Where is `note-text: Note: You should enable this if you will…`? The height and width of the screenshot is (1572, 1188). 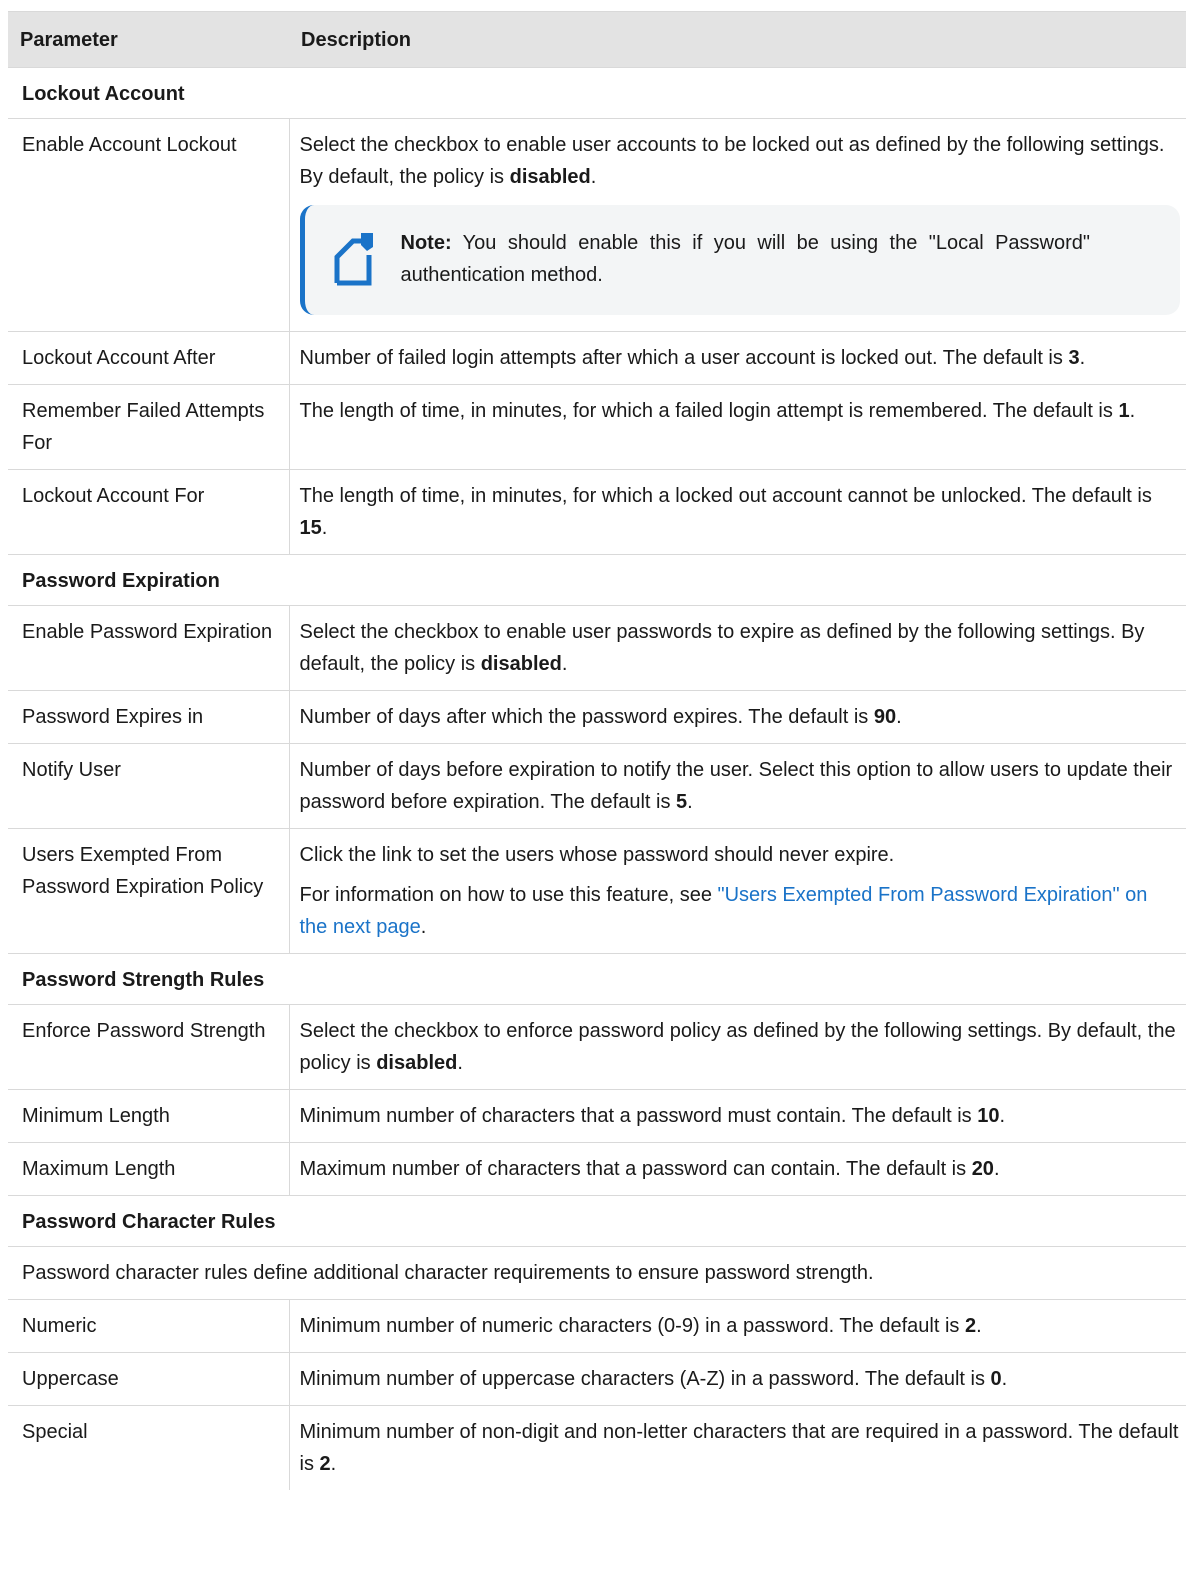
note-text: Note: You should enable this if you will… is located at coordinates (746, 259).